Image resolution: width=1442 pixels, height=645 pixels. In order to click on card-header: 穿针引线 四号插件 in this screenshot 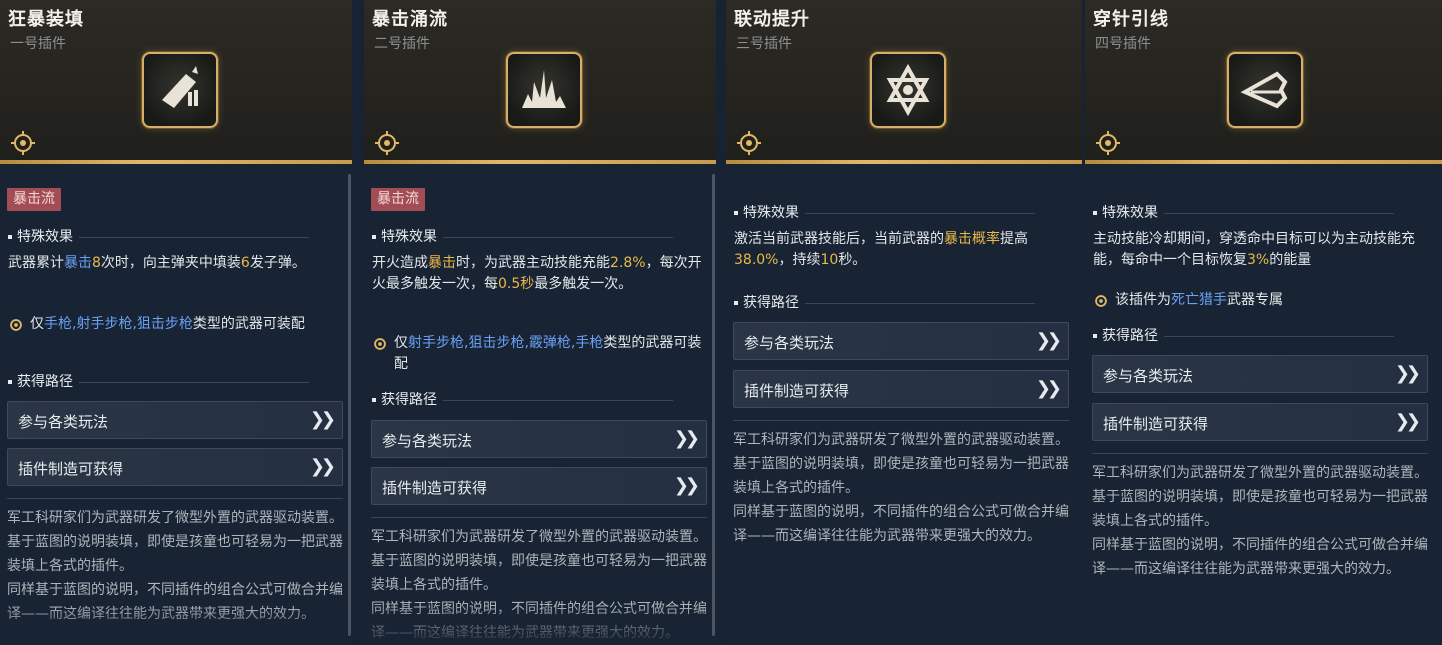, I will do `click(1263, 81)`.